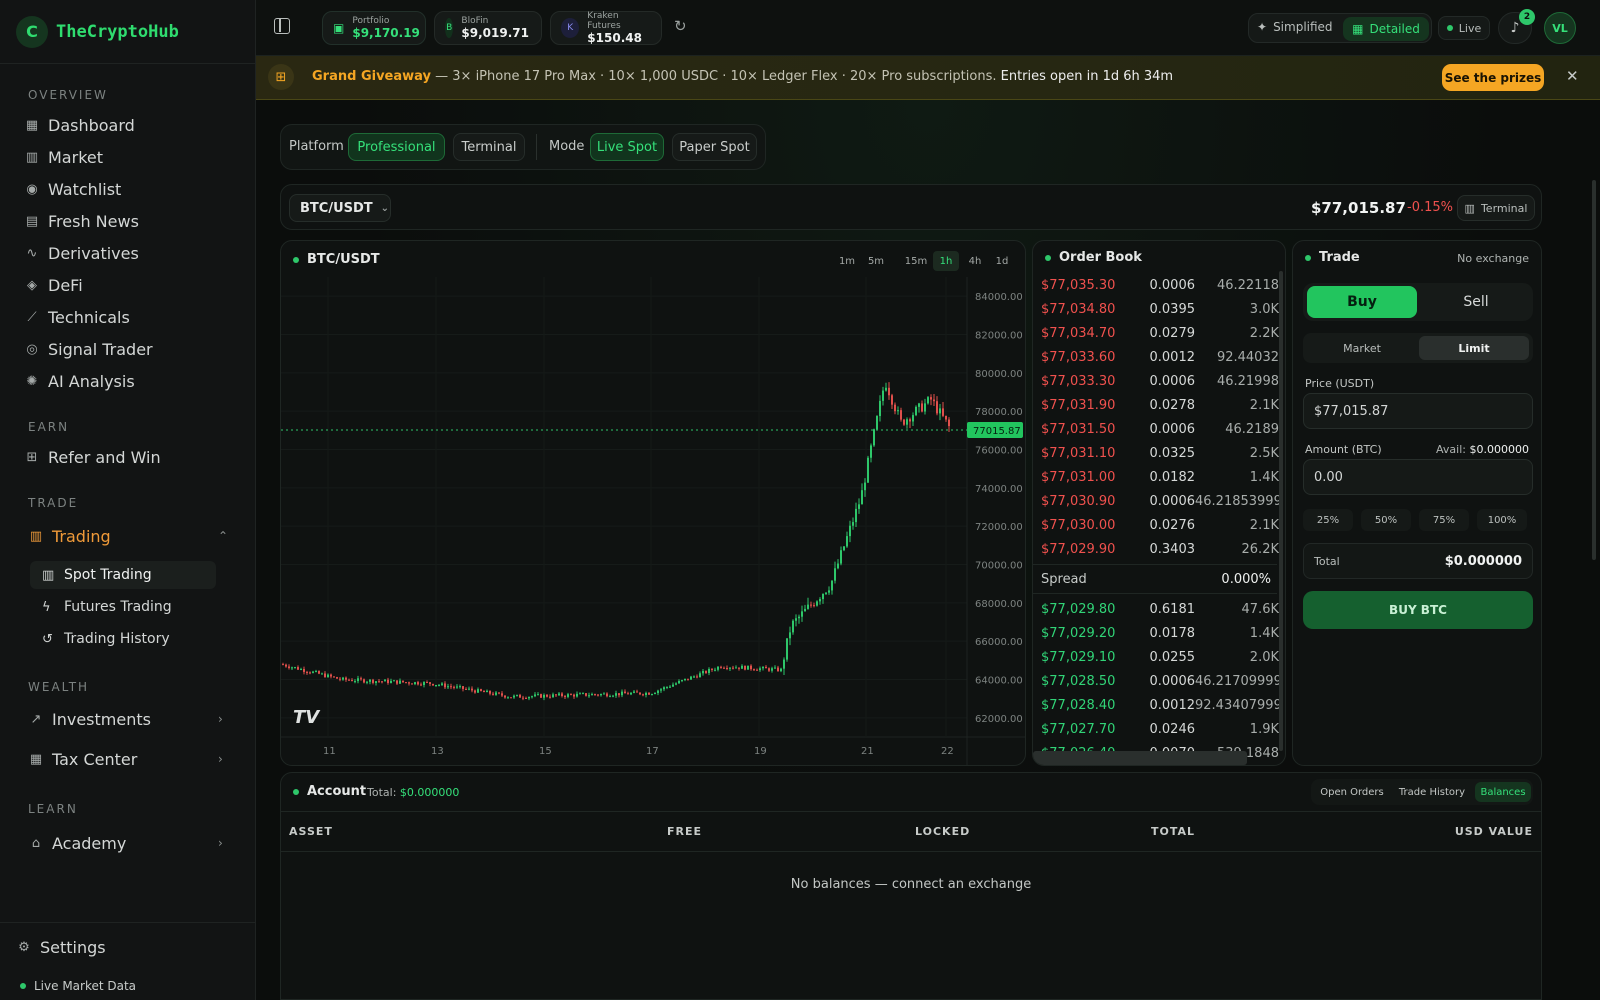 The width and height of the screenshot is (1600, 1000). Describe the element at coordinates (1474, 348) in the screenshot. I see `limit-tab: Limit` at that location.